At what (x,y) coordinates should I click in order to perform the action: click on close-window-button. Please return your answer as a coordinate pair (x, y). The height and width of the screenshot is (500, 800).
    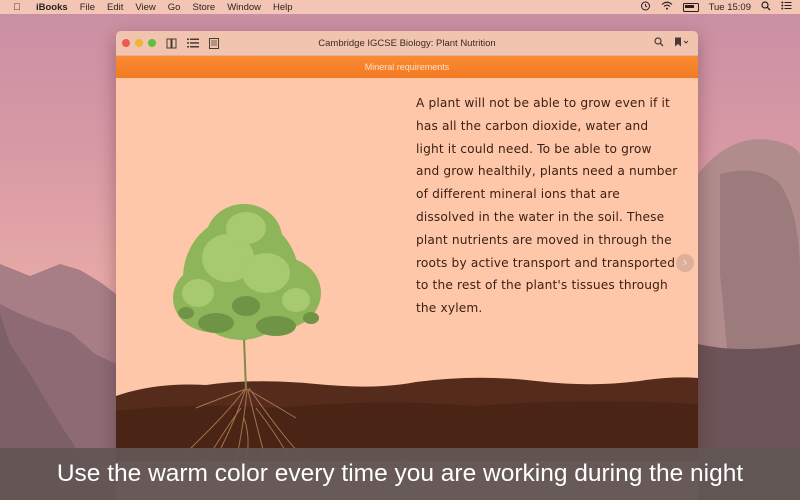
    Looking at the image, I should click on (126, 43).